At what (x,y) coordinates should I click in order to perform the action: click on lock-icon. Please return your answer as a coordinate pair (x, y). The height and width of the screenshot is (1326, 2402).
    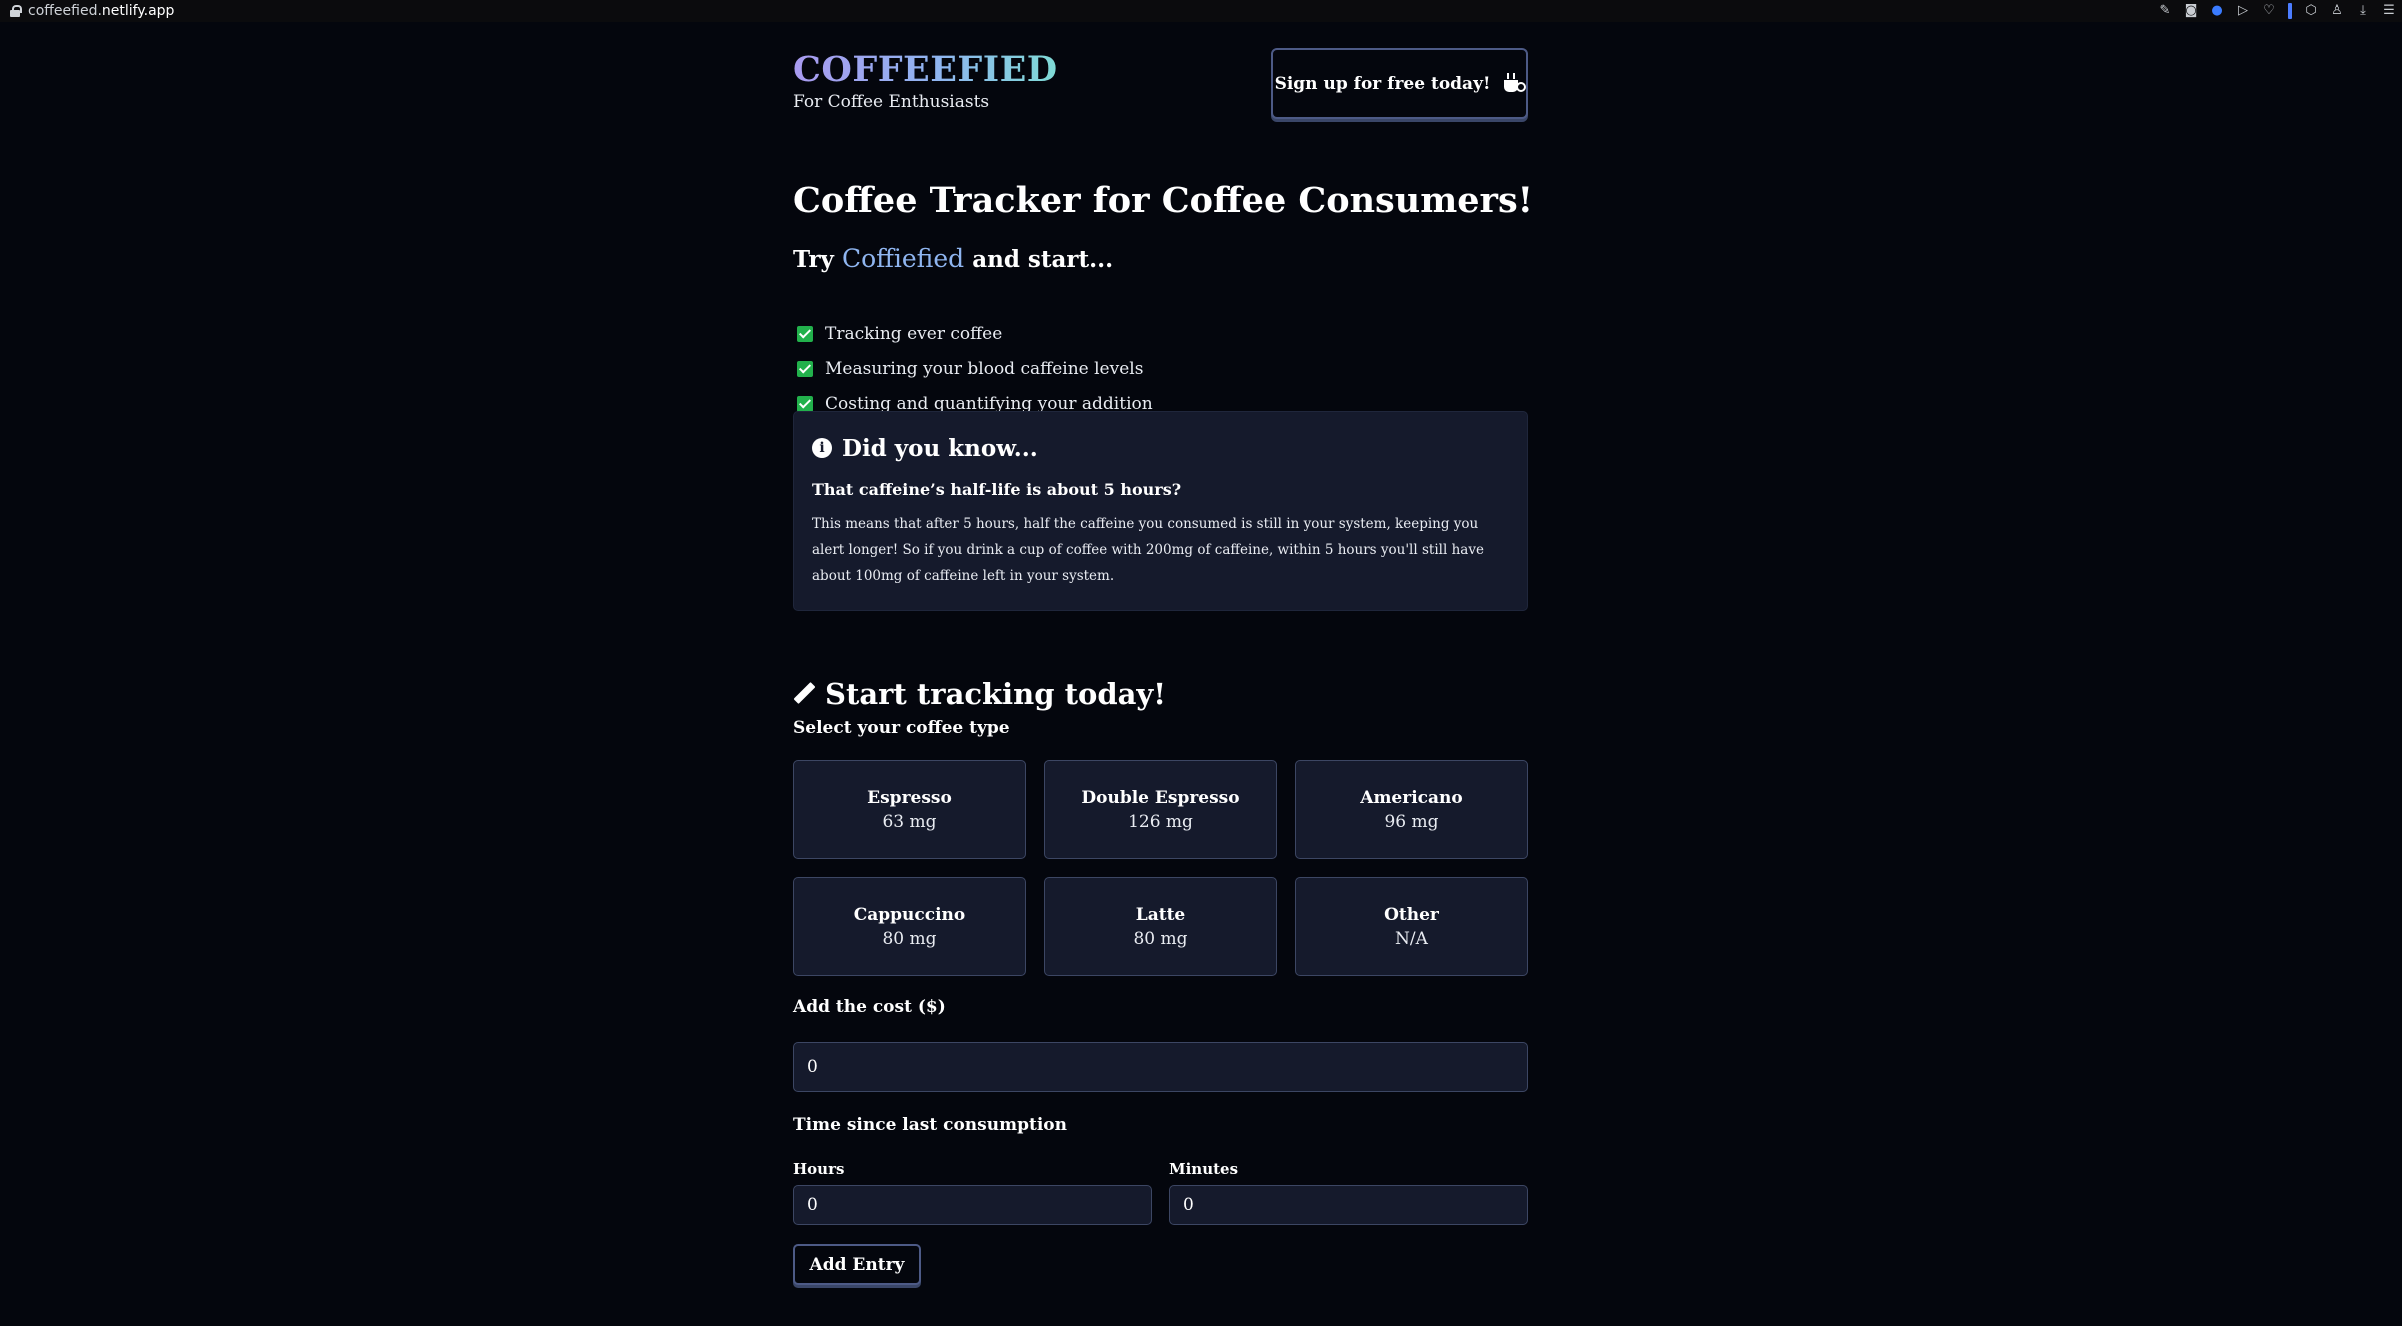
    Looking at the image, I should click on (16, 11).